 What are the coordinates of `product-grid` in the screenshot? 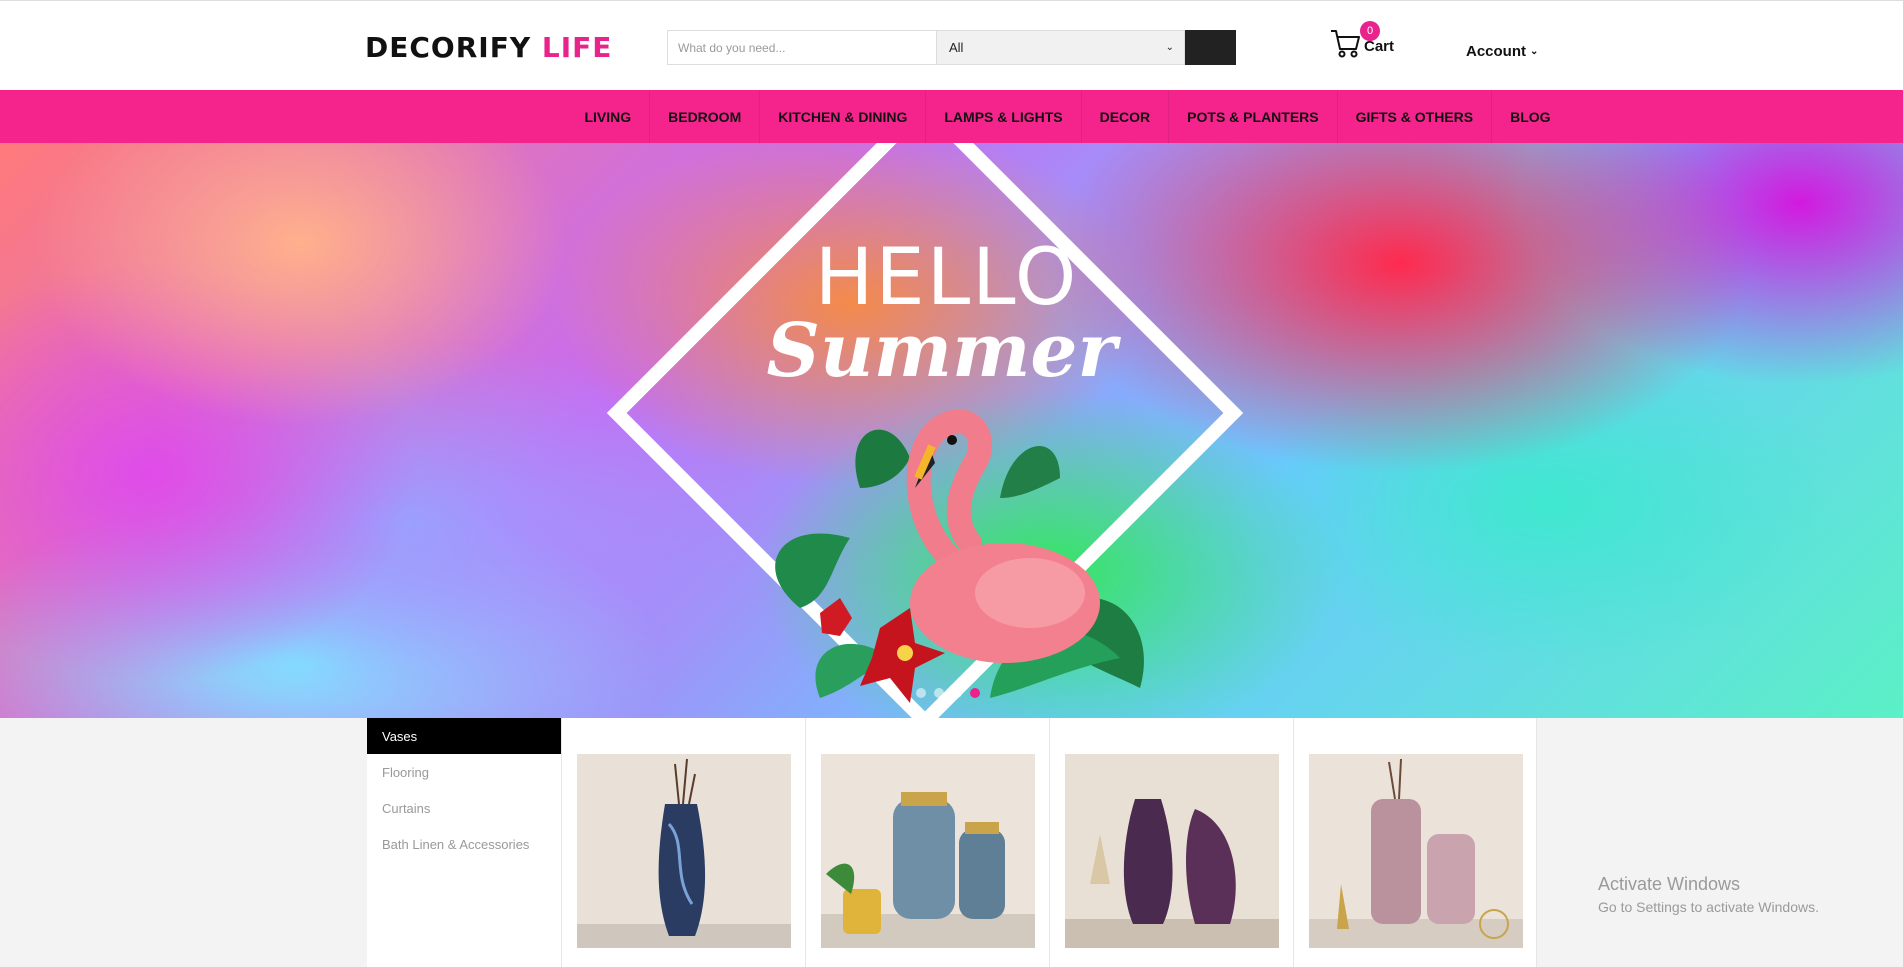 It's located at (1049, 842).